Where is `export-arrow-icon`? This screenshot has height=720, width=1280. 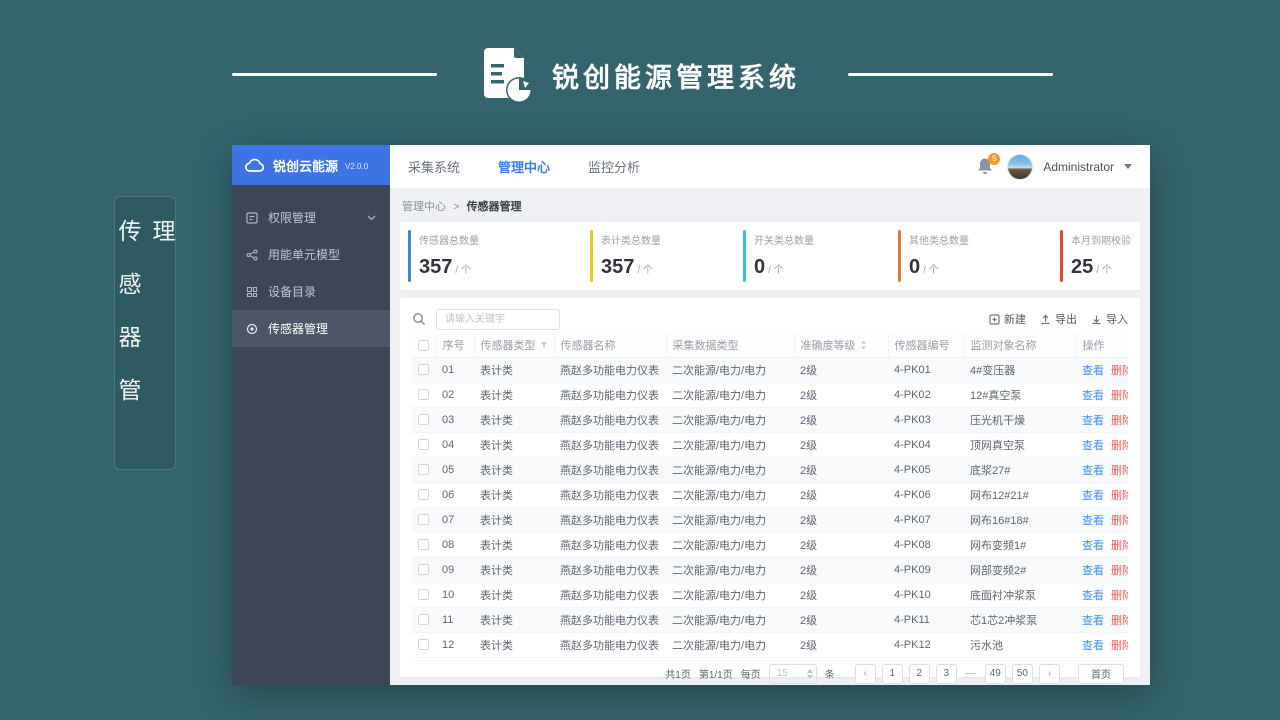 export-arrow-icon is located at coordinates (1045, 319).